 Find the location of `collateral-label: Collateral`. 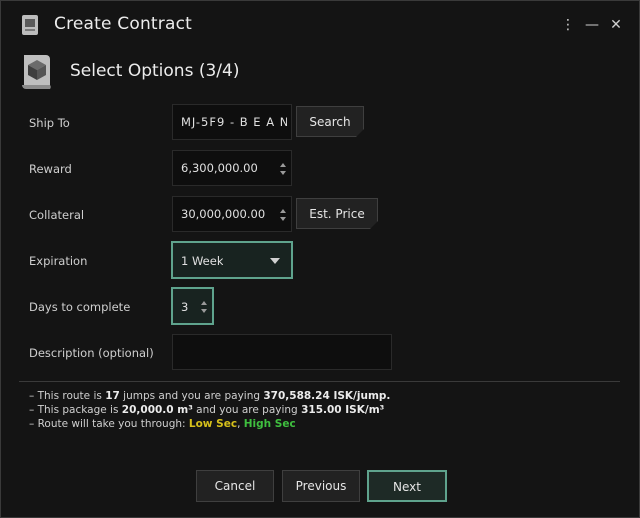

collateral-label: Collateral is located at coordinates (57, 215).